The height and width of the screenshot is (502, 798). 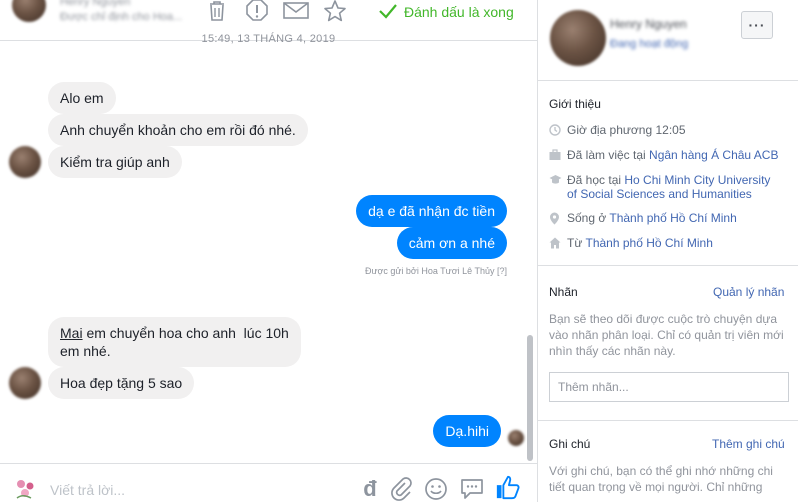 I want to click on message-timestamp: 15:49, 13 THÁNG 4, 2019, so click(x=268, y=39).